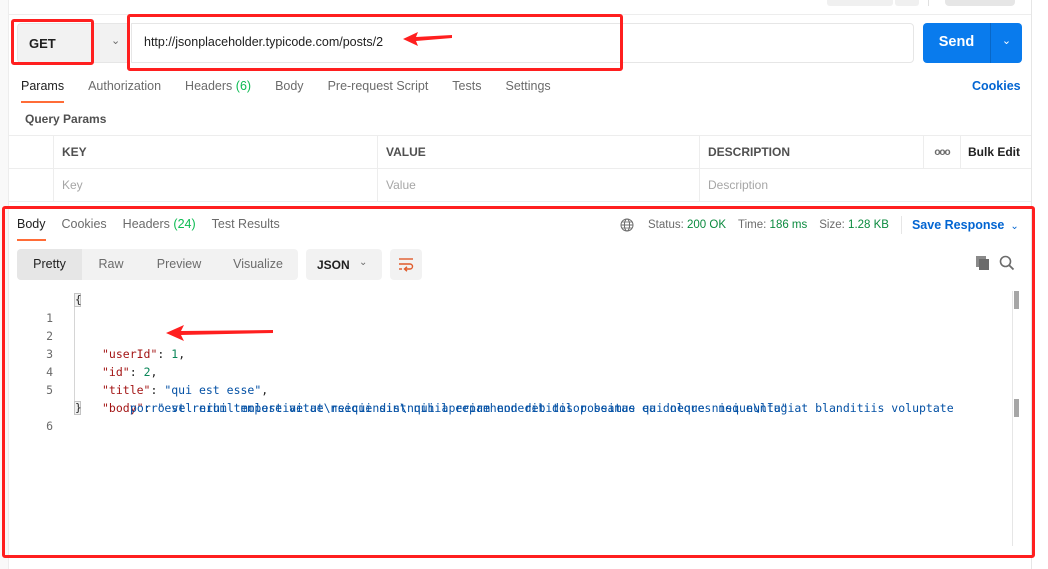  I want to click on tab-params: Params, so click(43, 91).